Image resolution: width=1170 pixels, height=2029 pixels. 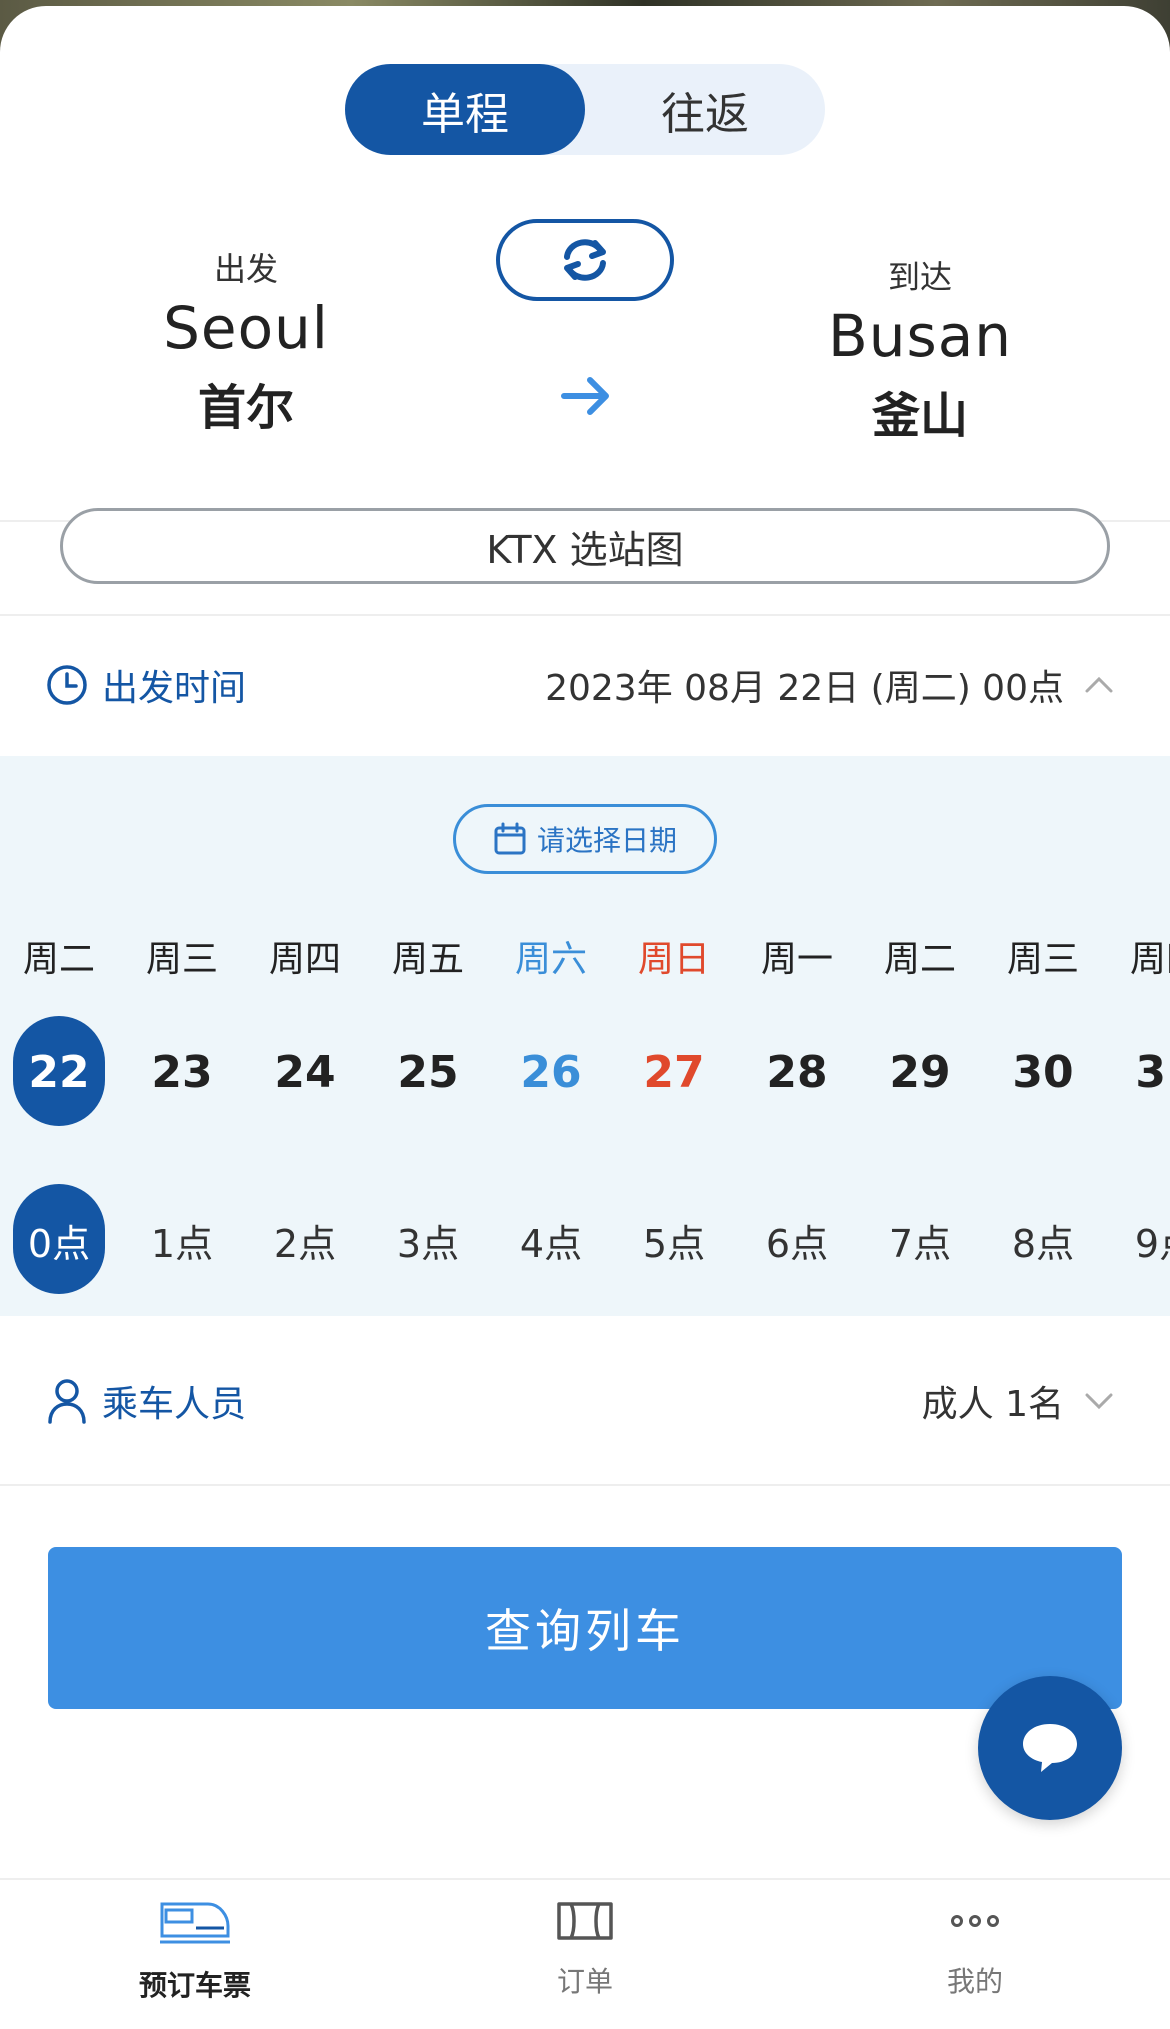 What do you see at coordinates (585, 546) in the screenshot?
I see `station-map-button: KTX 选站图` at bounding box center [585, 546].